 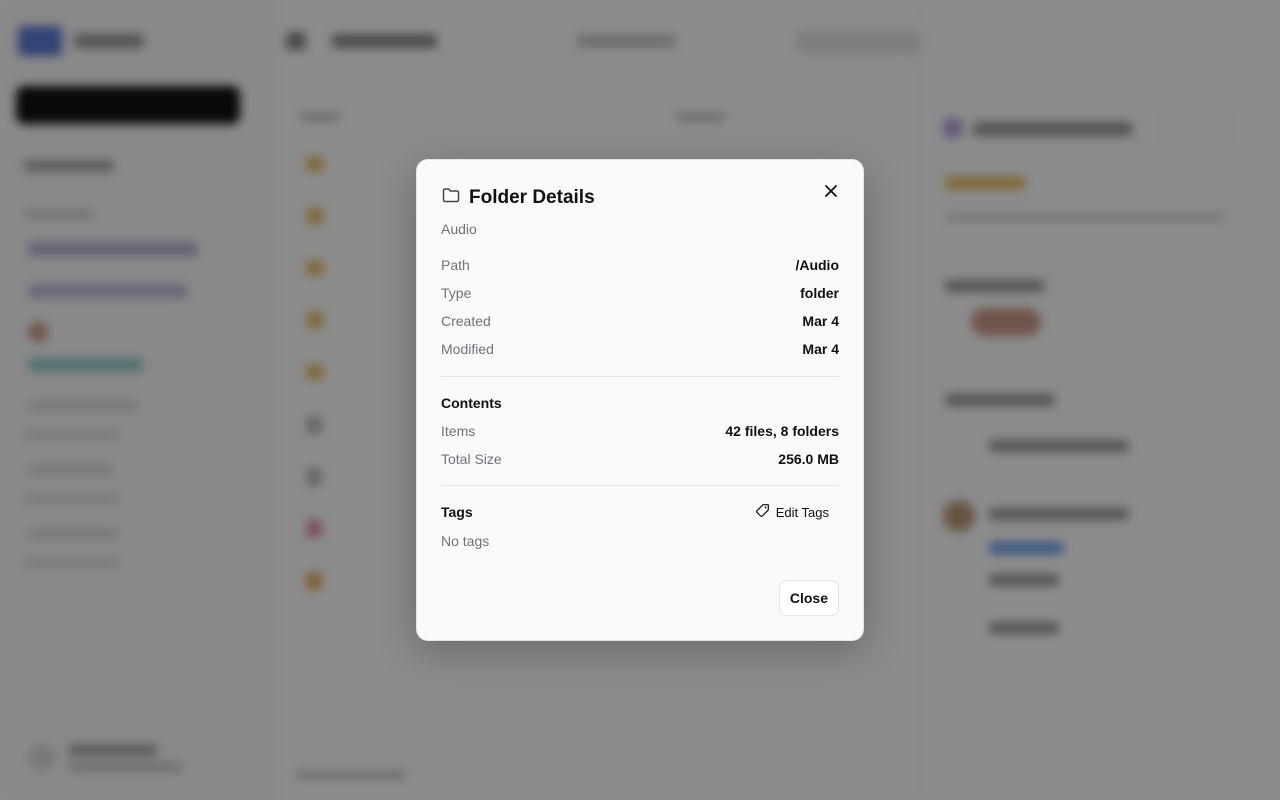 I want to click on detail-value: 256.0 MB, so click(x=808, y=459).